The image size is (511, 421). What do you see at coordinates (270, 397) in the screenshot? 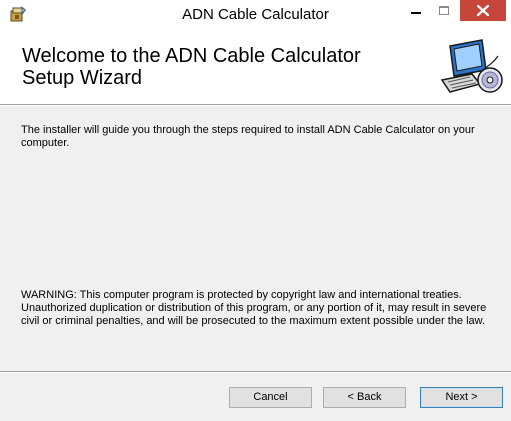
I see `cancel-button: Cancel` at bounding box center [270, 397].